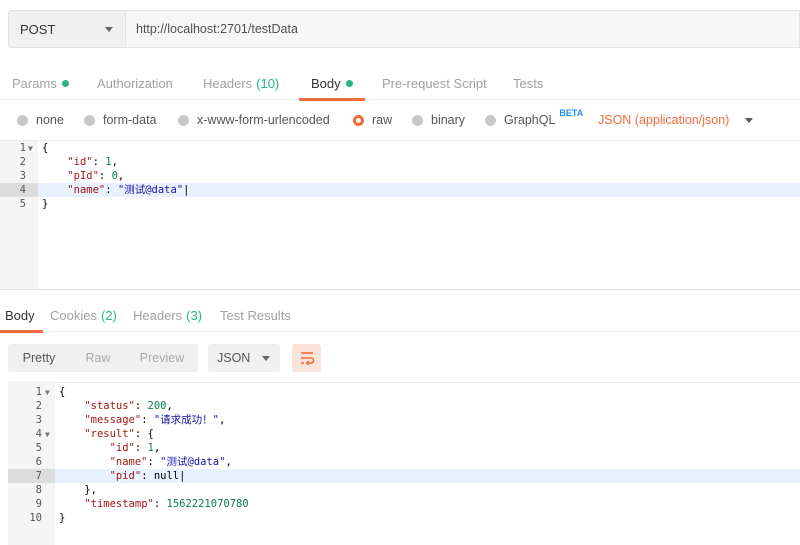 This screenshot has width=800, height=545. What do you see at coordinates (38, 476) in the screenshot?
I see `line-number: 7` at bounding box center [38, 476].